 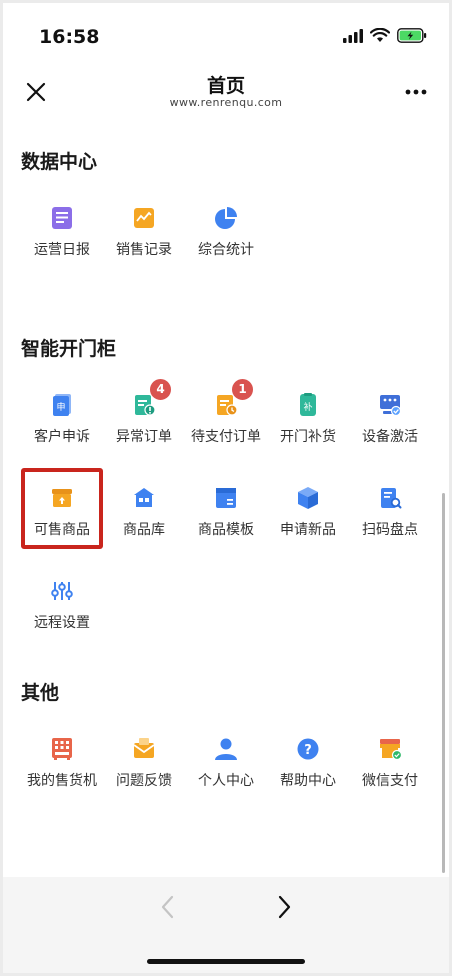 I want to click on grid-item-abnormal-order: 4 异常订单, so click(x=144, y=425).